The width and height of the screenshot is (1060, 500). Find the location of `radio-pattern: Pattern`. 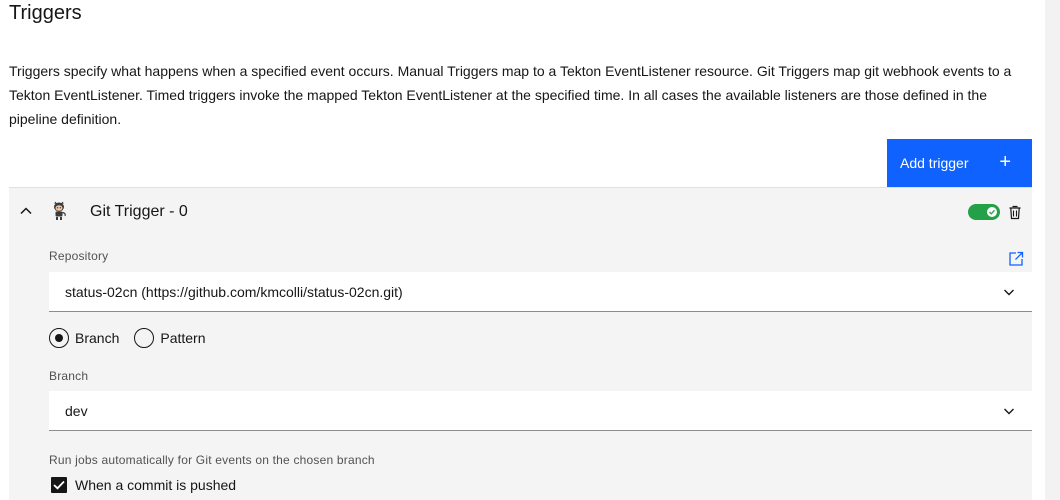

radio-pattern: Pattern is located at coordinates (170, 338).